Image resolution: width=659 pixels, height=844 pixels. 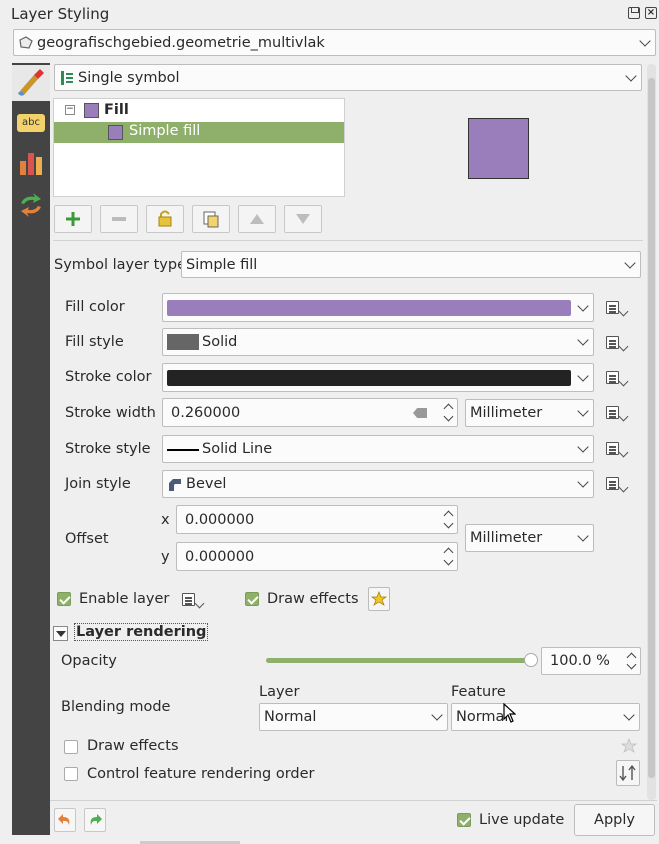 What do you see at coordinates (317, 519) in the screenshot?
I see `offset-x-spinbox: 0.000000` at bounding box center [317, 519].